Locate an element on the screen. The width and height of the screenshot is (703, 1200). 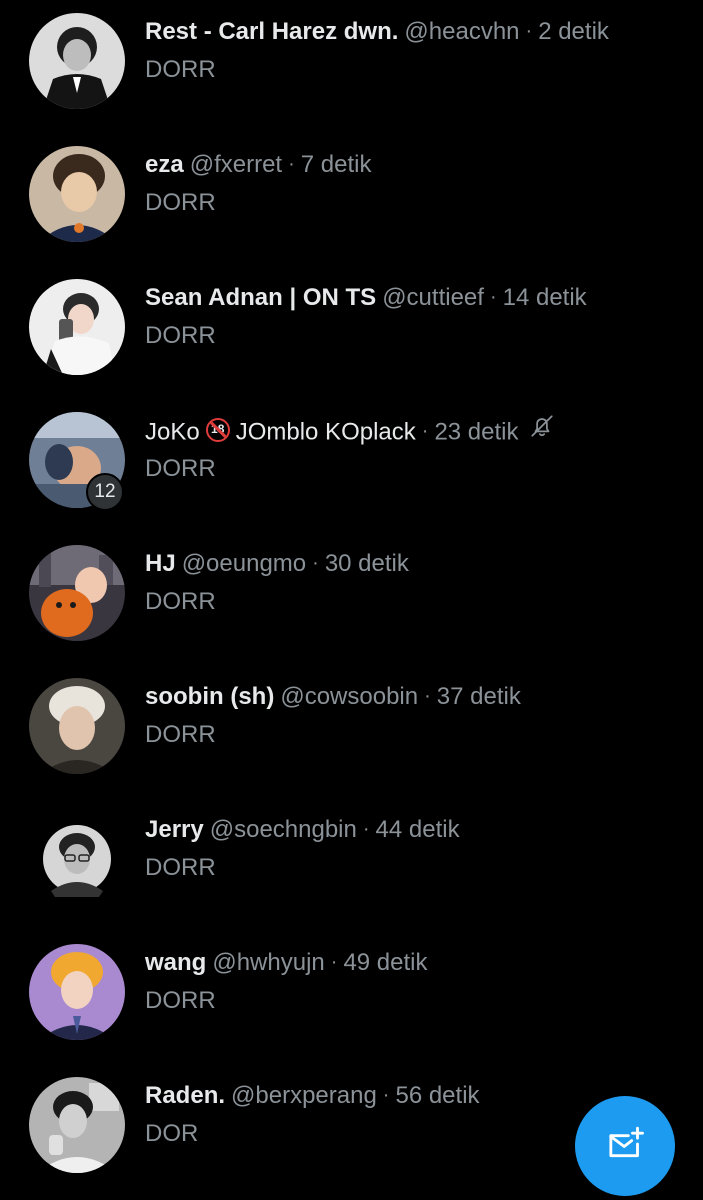
conversation-row: Jerry @soechngbin · 44 detik DORR is located at coordinates (351, 864).